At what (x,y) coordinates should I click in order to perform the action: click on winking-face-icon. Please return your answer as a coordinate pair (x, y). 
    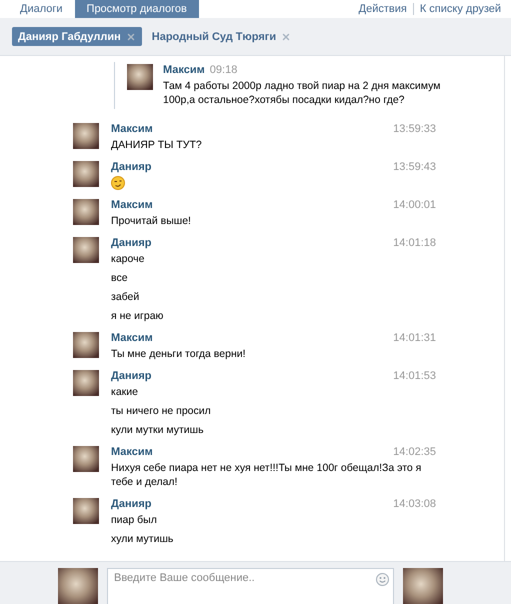
    Looking at the image, I should click on (118, 183).